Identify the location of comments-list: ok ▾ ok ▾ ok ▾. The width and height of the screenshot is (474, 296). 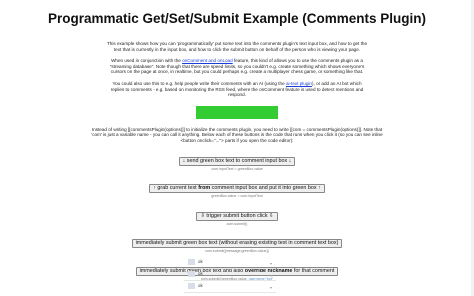
(230, 275).